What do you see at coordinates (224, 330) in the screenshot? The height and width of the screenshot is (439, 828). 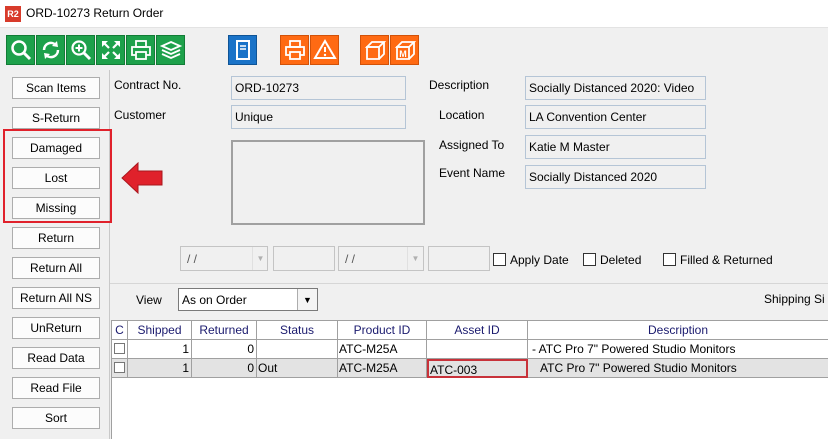 I see `column-header-returned: Returned` at bounding box center [224, 330].